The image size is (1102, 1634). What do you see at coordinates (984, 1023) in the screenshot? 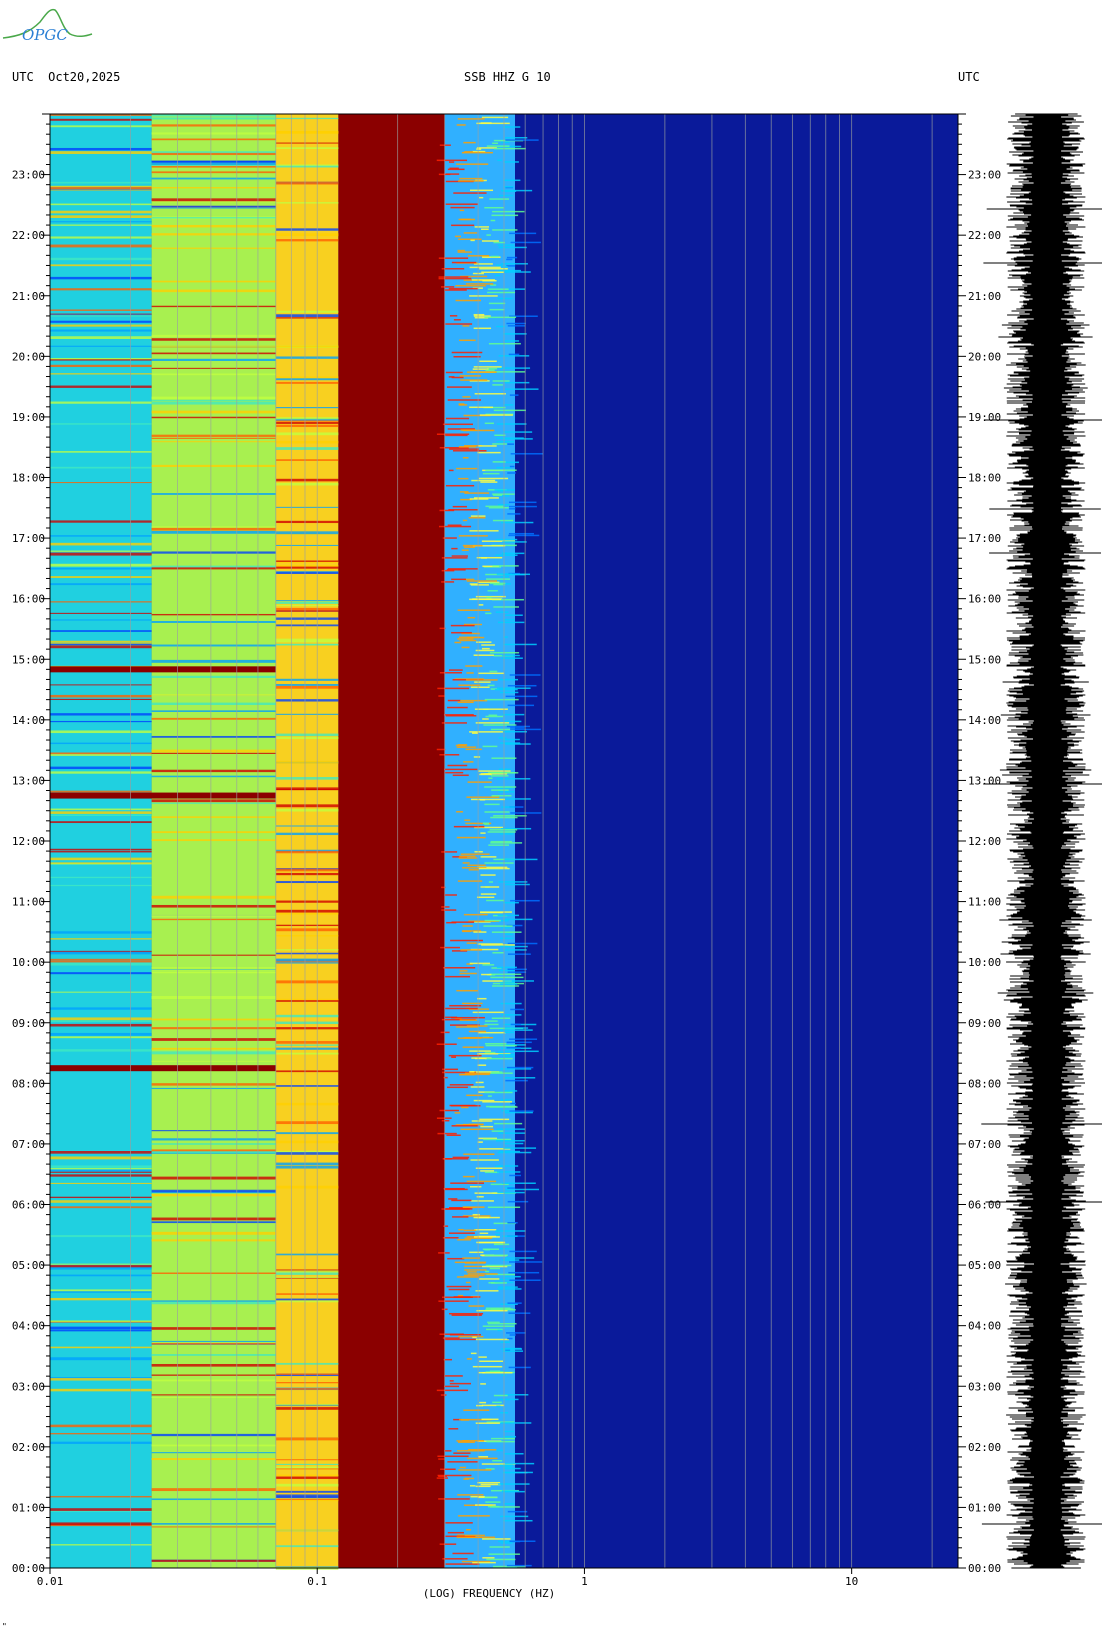
I see `y-tick-label-right: 09:00` at bounding box center [984, 1023].